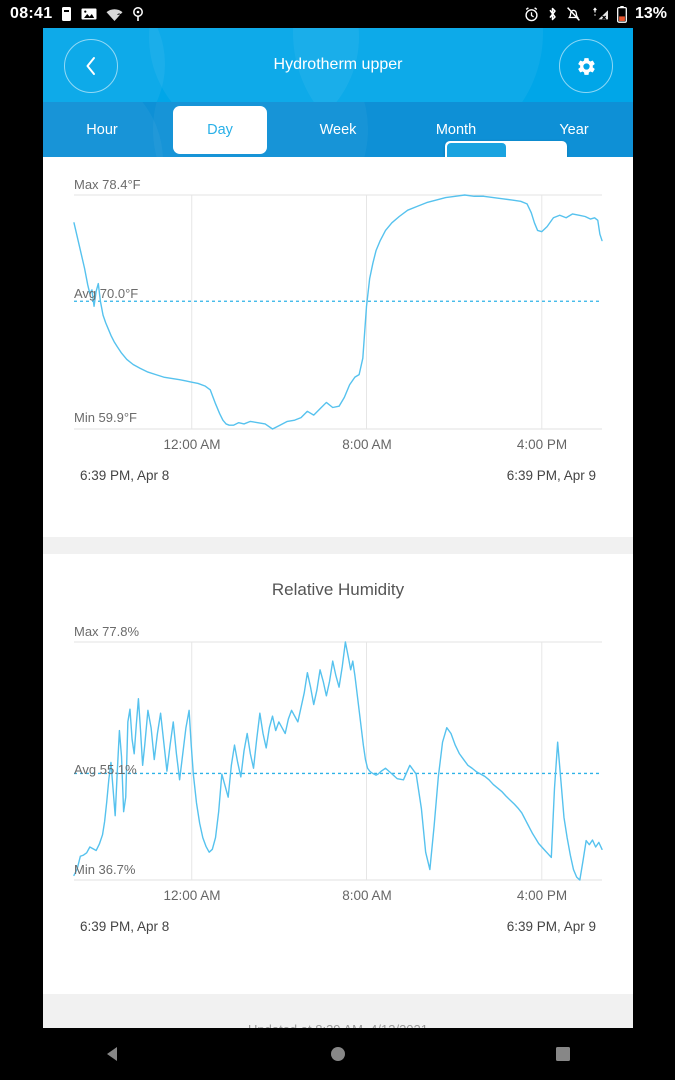  I want to click on alarm-icon, so click(531, 14).